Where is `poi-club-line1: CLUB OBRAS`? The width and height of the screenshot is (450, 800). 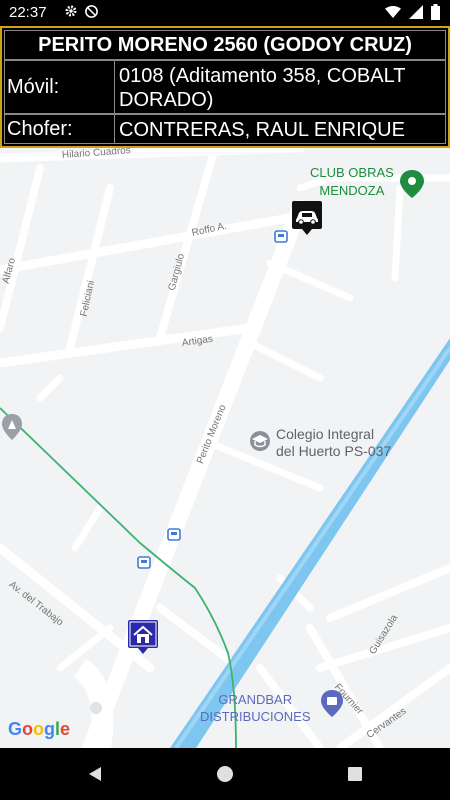 poi-club-line1: CLUB OBRAS is located at coordinates (352, 172).